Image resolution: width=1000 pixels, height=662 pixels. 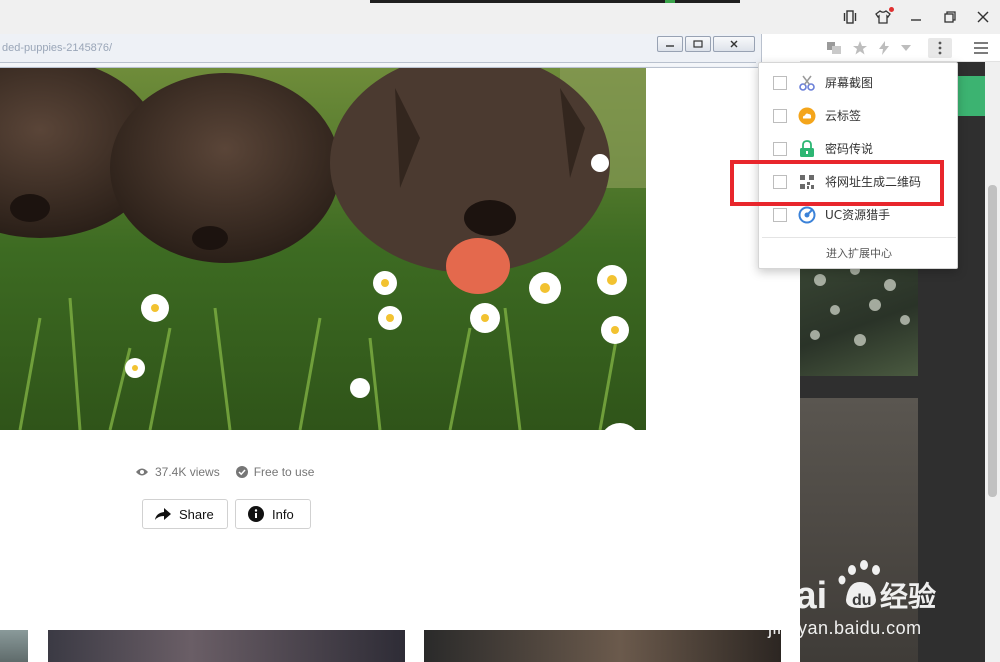 What do you see at coordinates (940, 48) in the screenshot?
I see `more-vertical-icon` at bounding box center [940, 48].